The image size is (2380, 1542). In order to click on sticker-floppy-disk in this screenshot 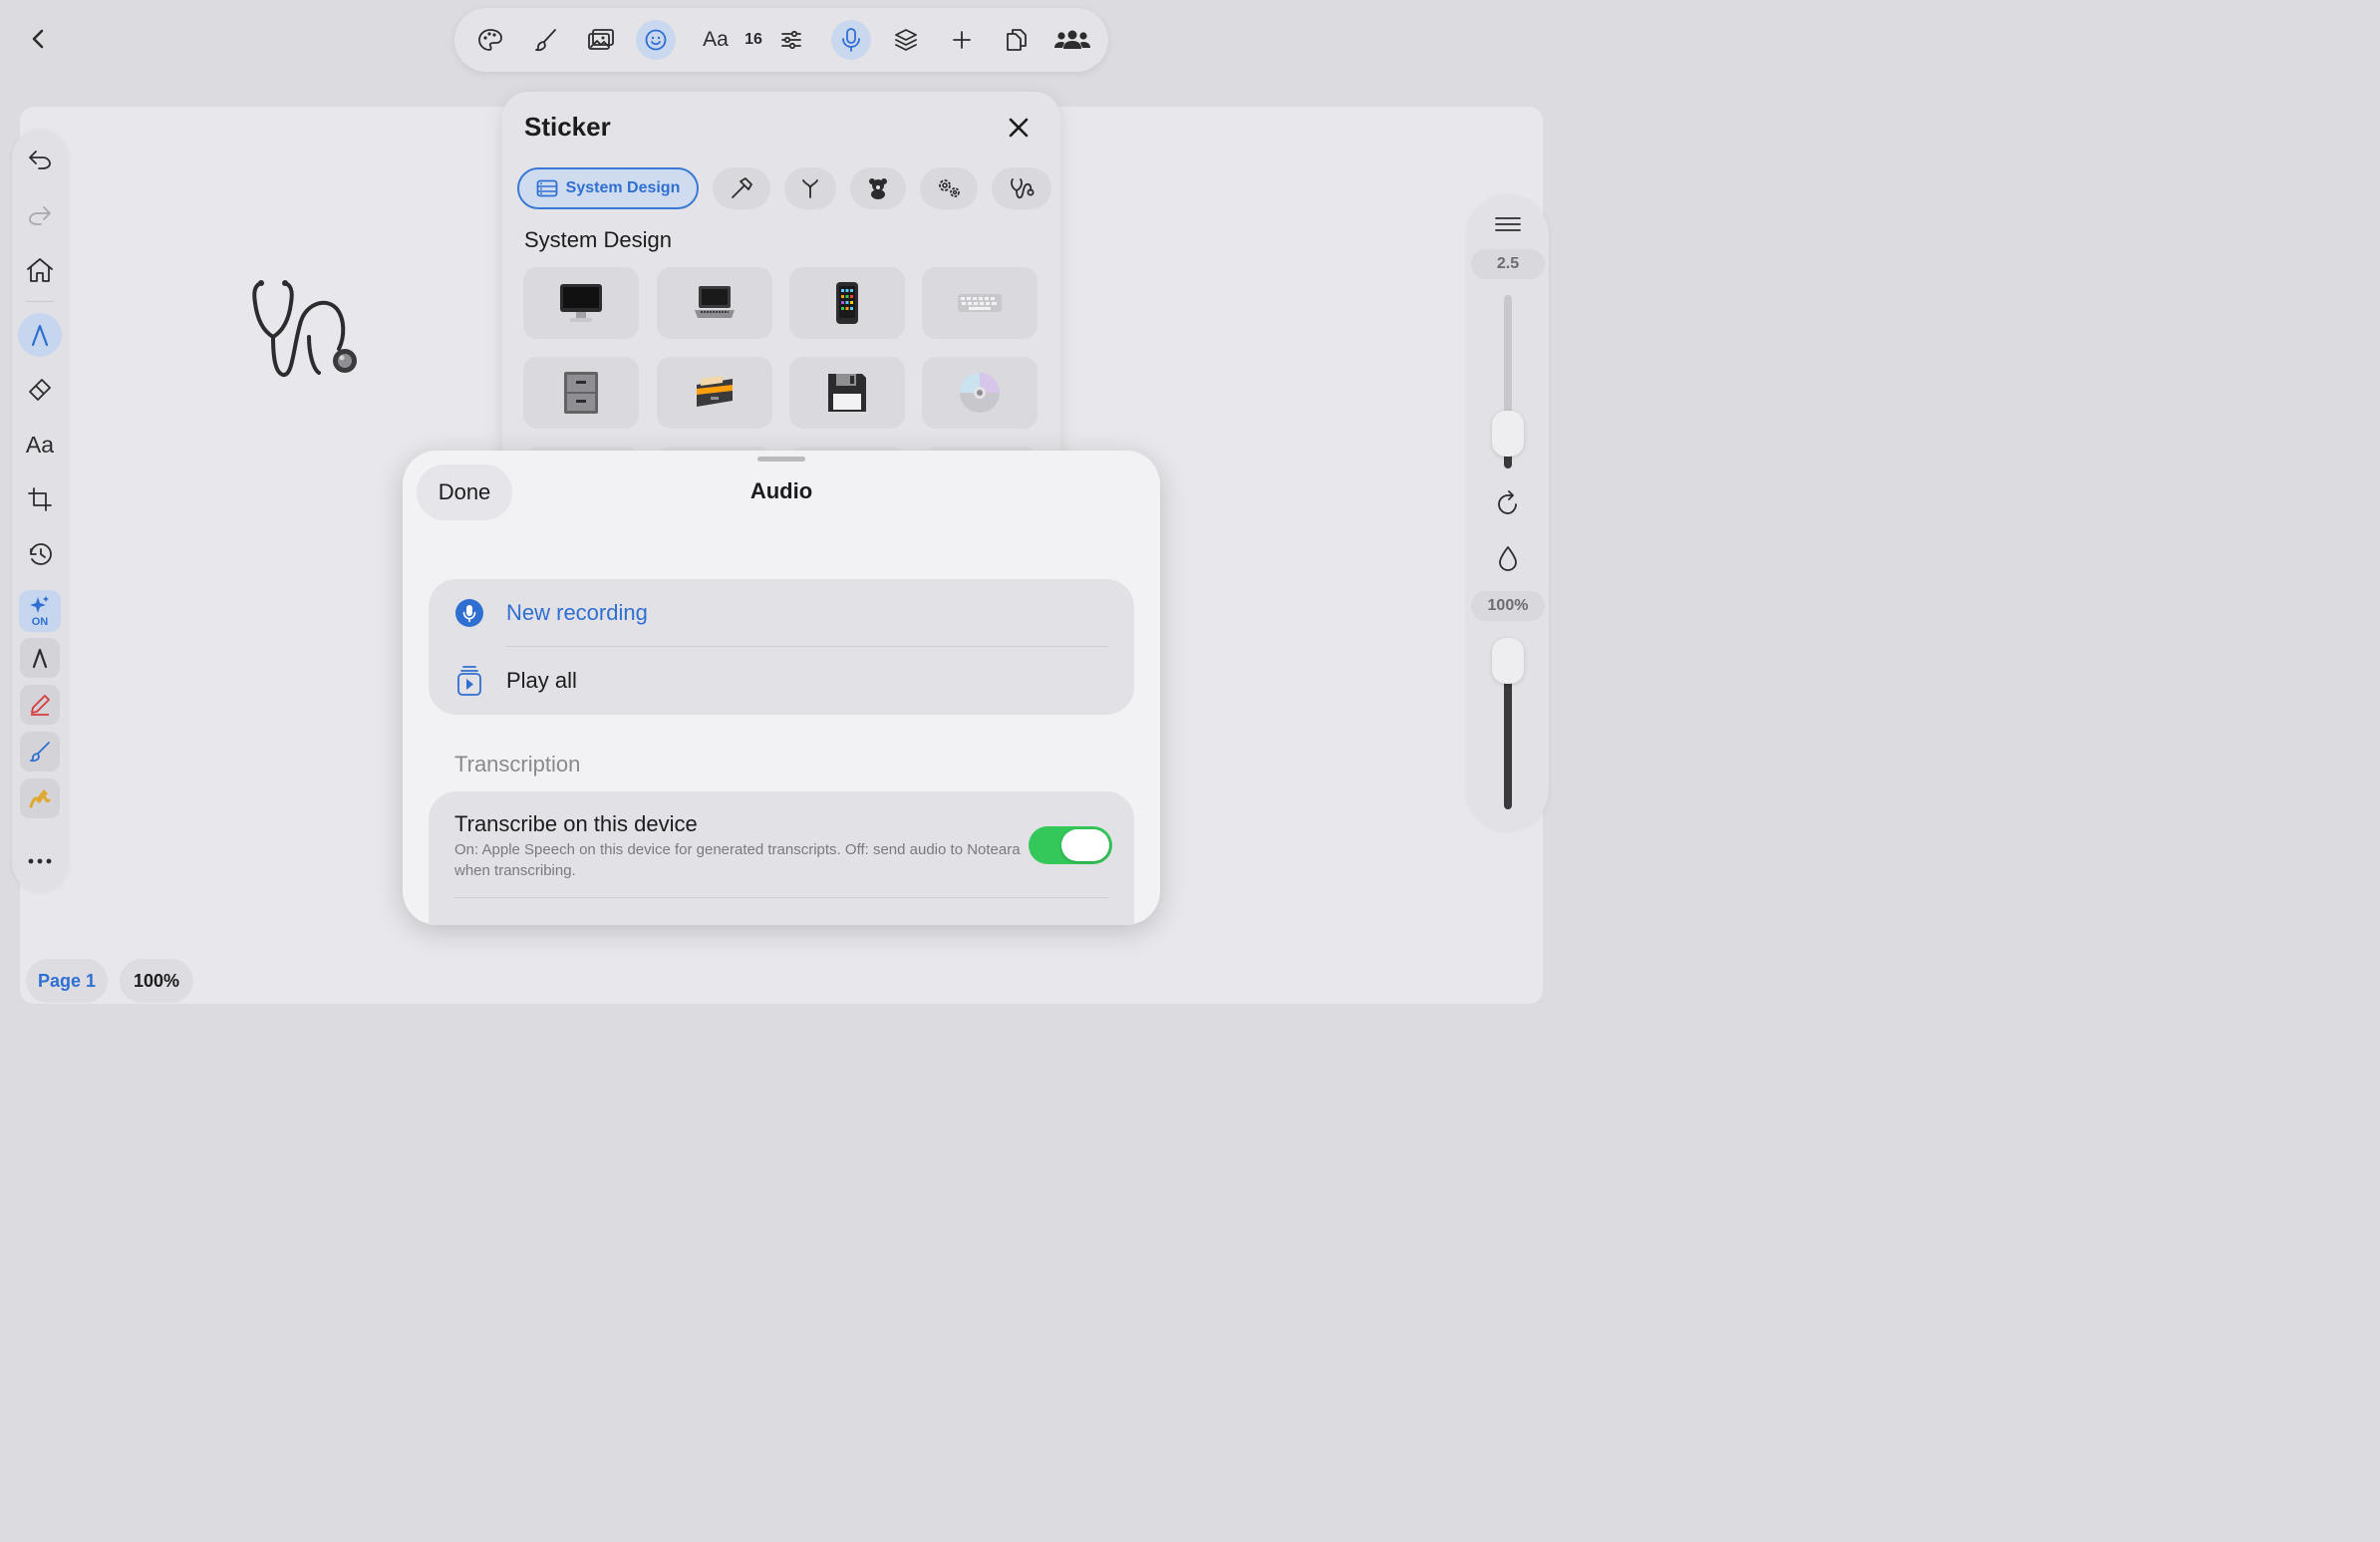, I will do `click(847, 393)`.